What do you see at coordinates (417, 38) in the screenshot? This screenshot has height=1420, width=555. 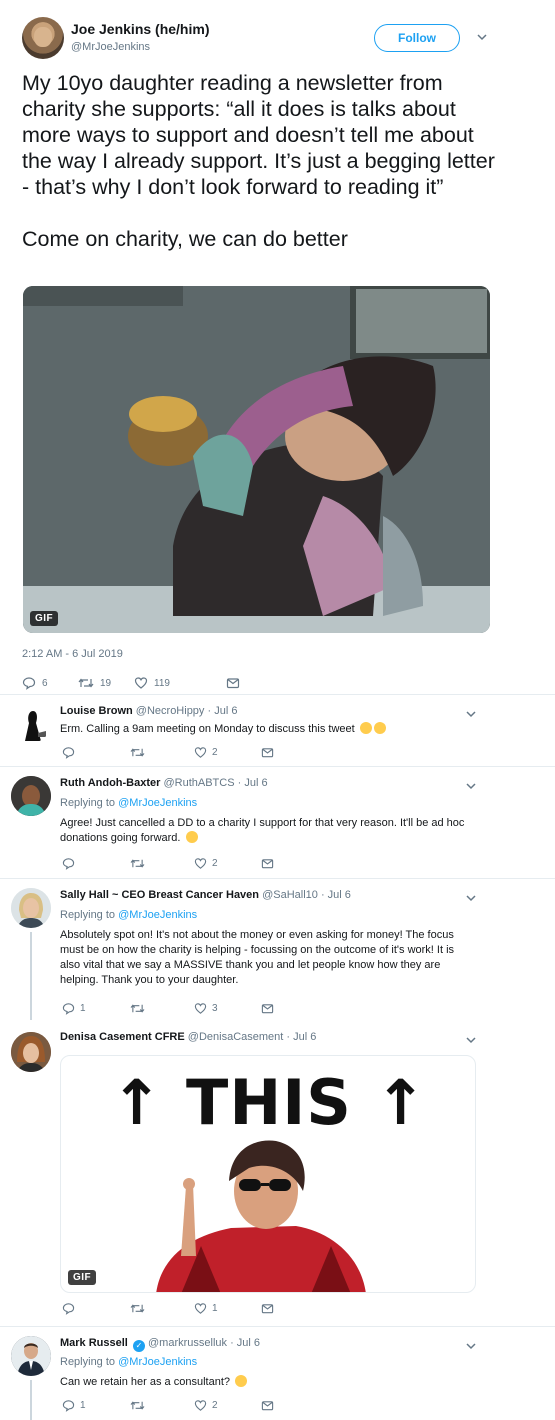 I see `follow-button: Follow` at bounding box center [417, 38].